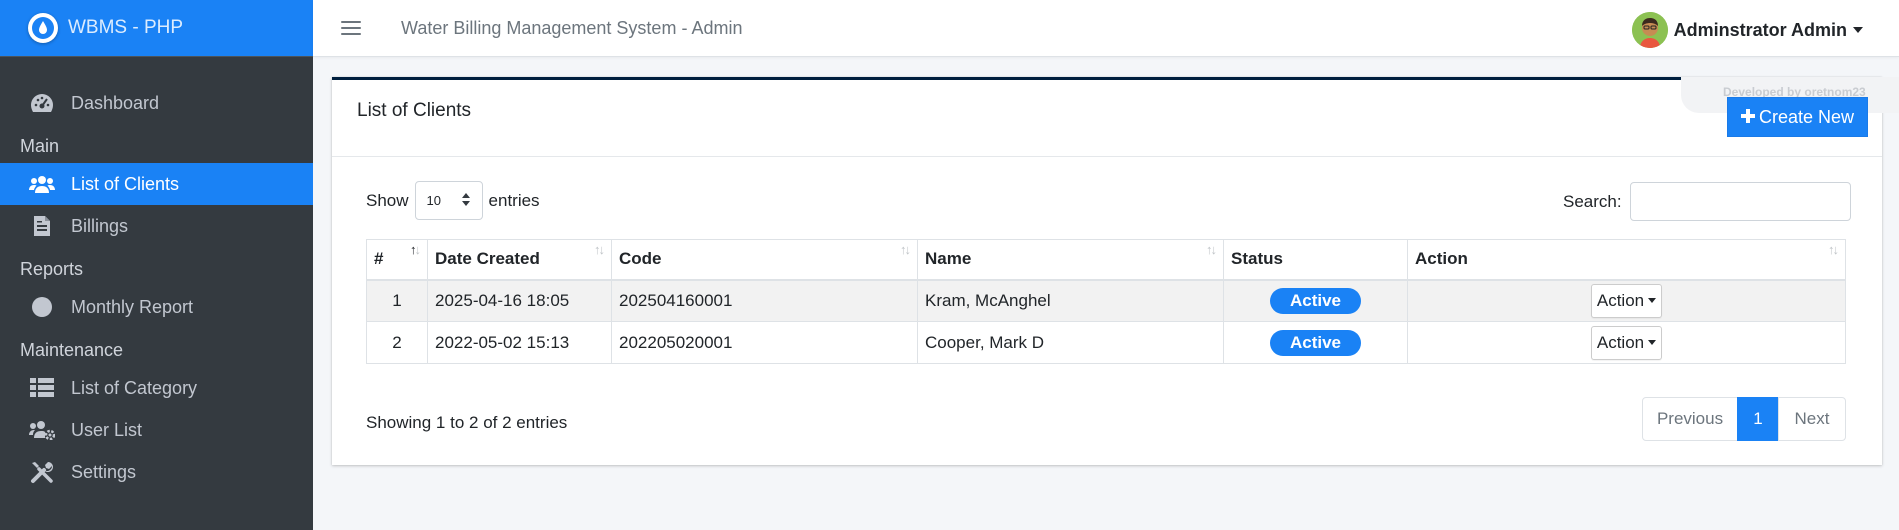 Image resolution: width=1899 pixels, height=530 pixels. I want to click on row-name: Kram, McAnghel, so click(1070, 300).